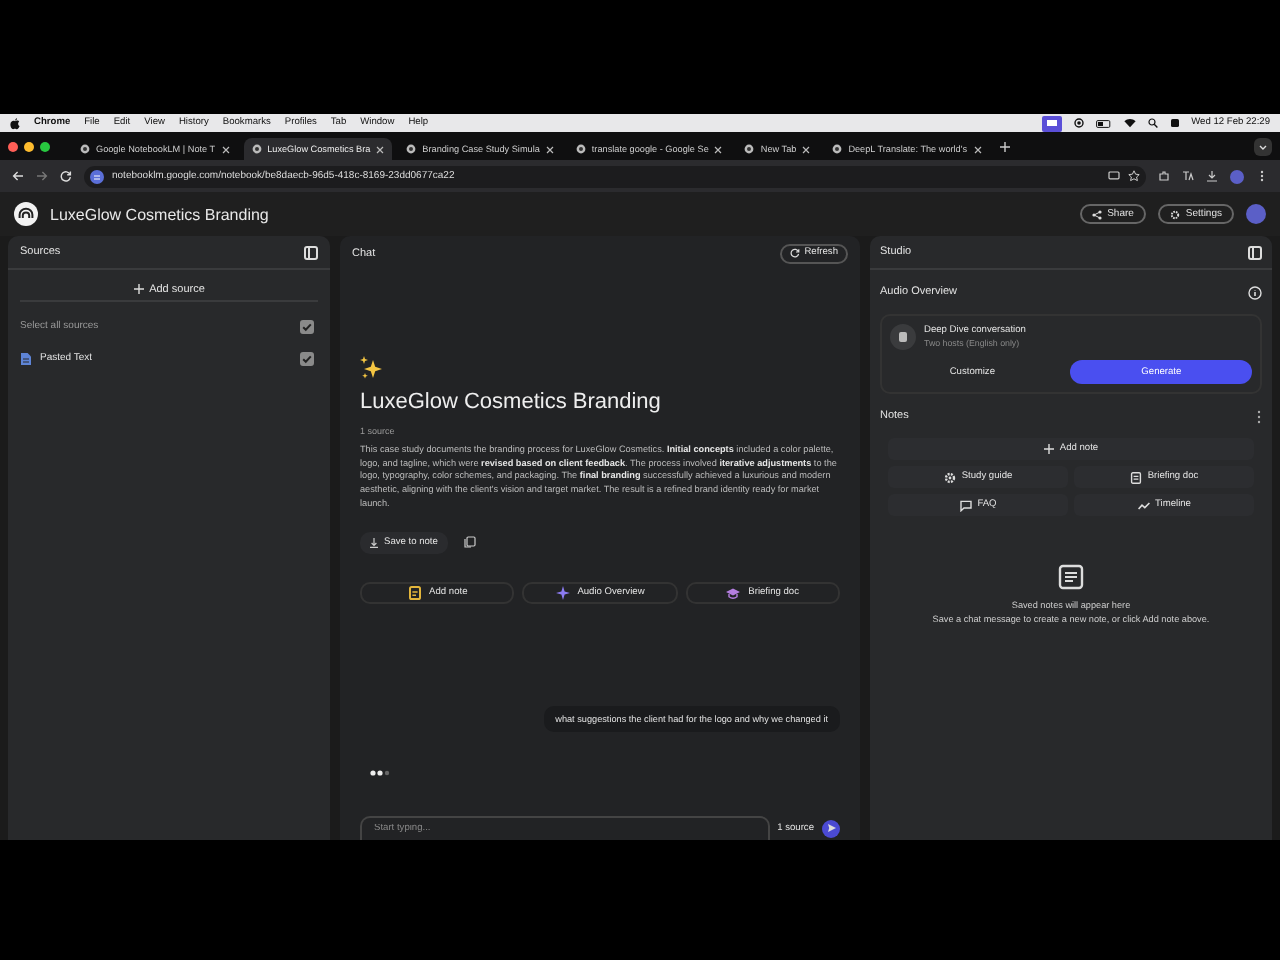 The height and width of the screenshot is (960, 1280). I want to click on send-button, so click(831, 828).